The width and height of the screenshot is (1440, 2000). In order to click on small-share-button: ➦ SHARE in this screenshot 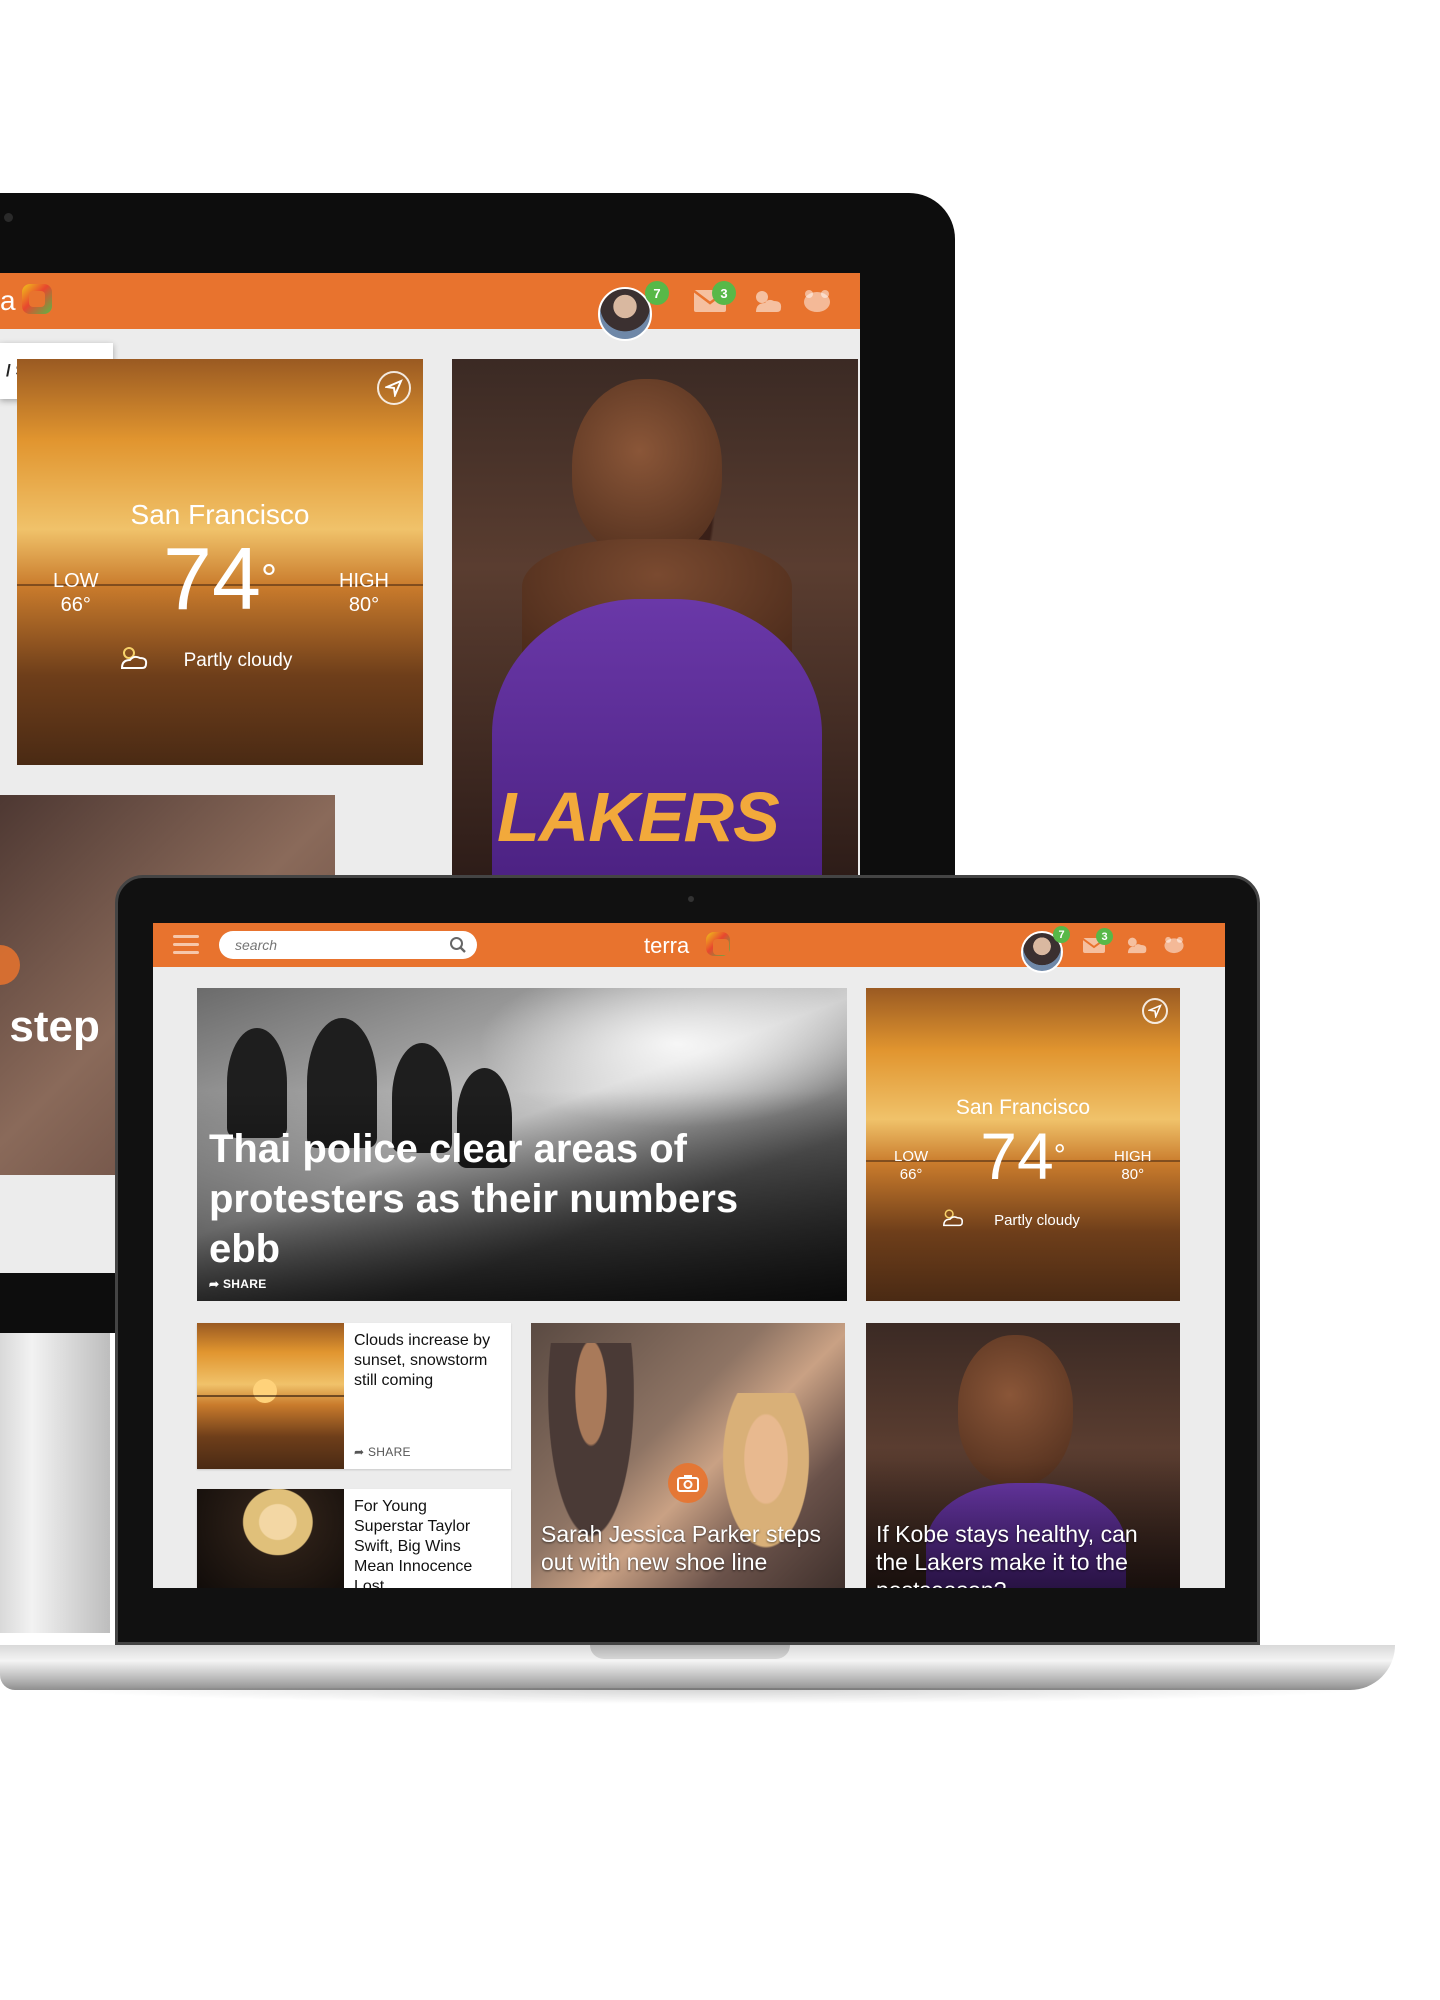, I will do `click(382, 1452)`.